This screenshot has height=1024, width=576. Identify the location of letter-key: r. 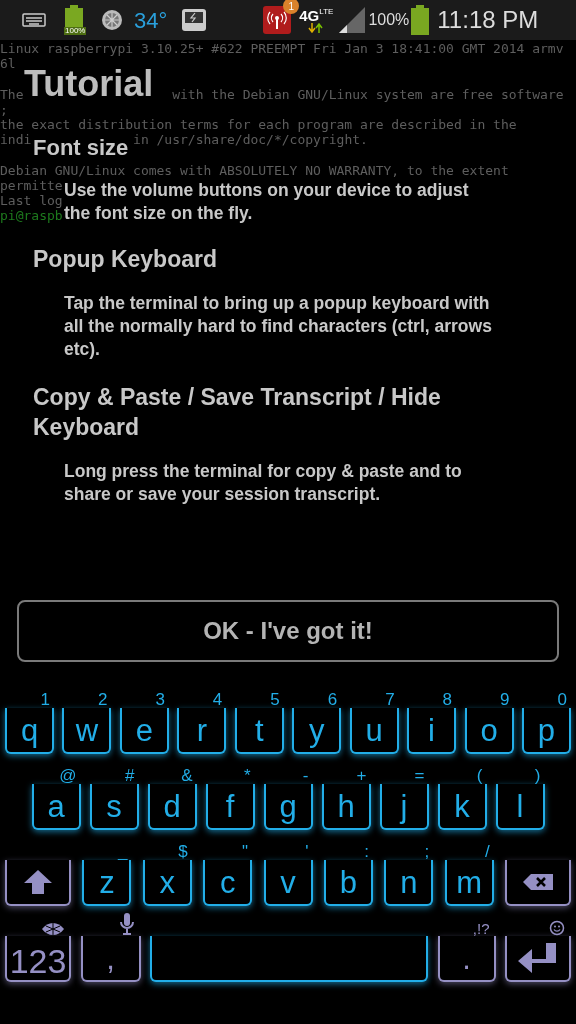
(202, 731).